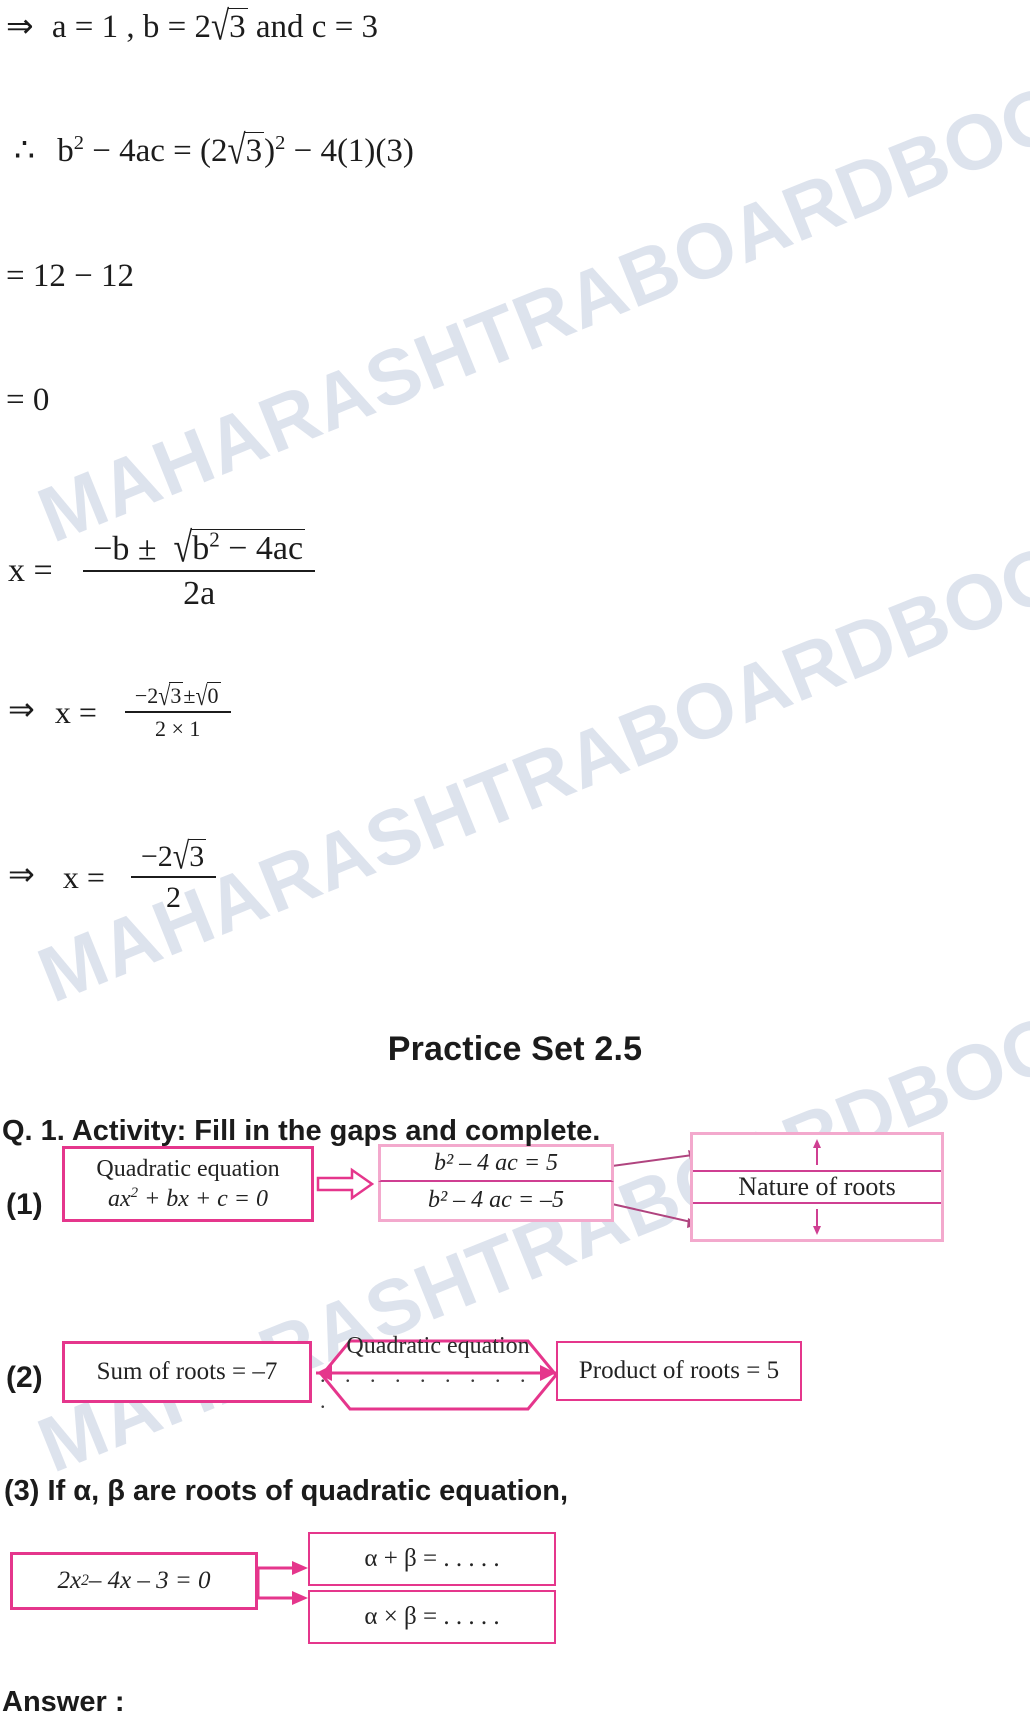  I want to click on quadratic-formula: x = −b ± √b2 − 4ac 2a, so click(162, 569).